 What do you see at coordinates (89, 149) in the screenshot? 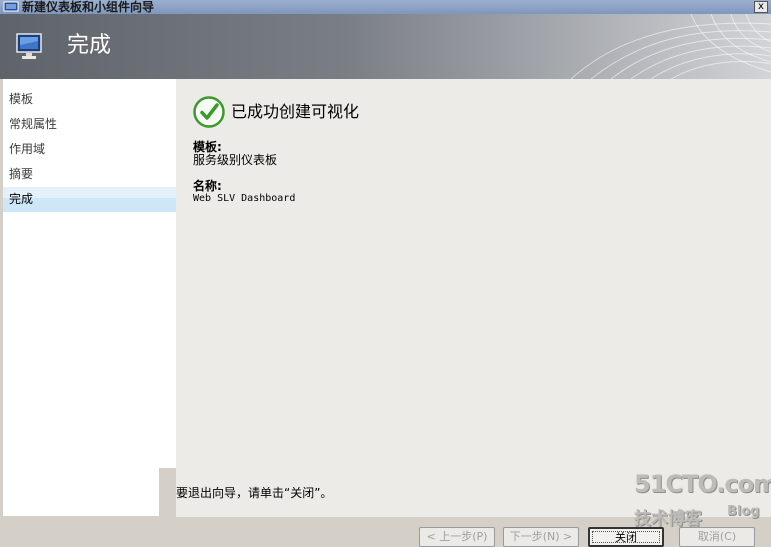
I see `sidebar-item-scope: 作用域` at bounding box center [89, 149].